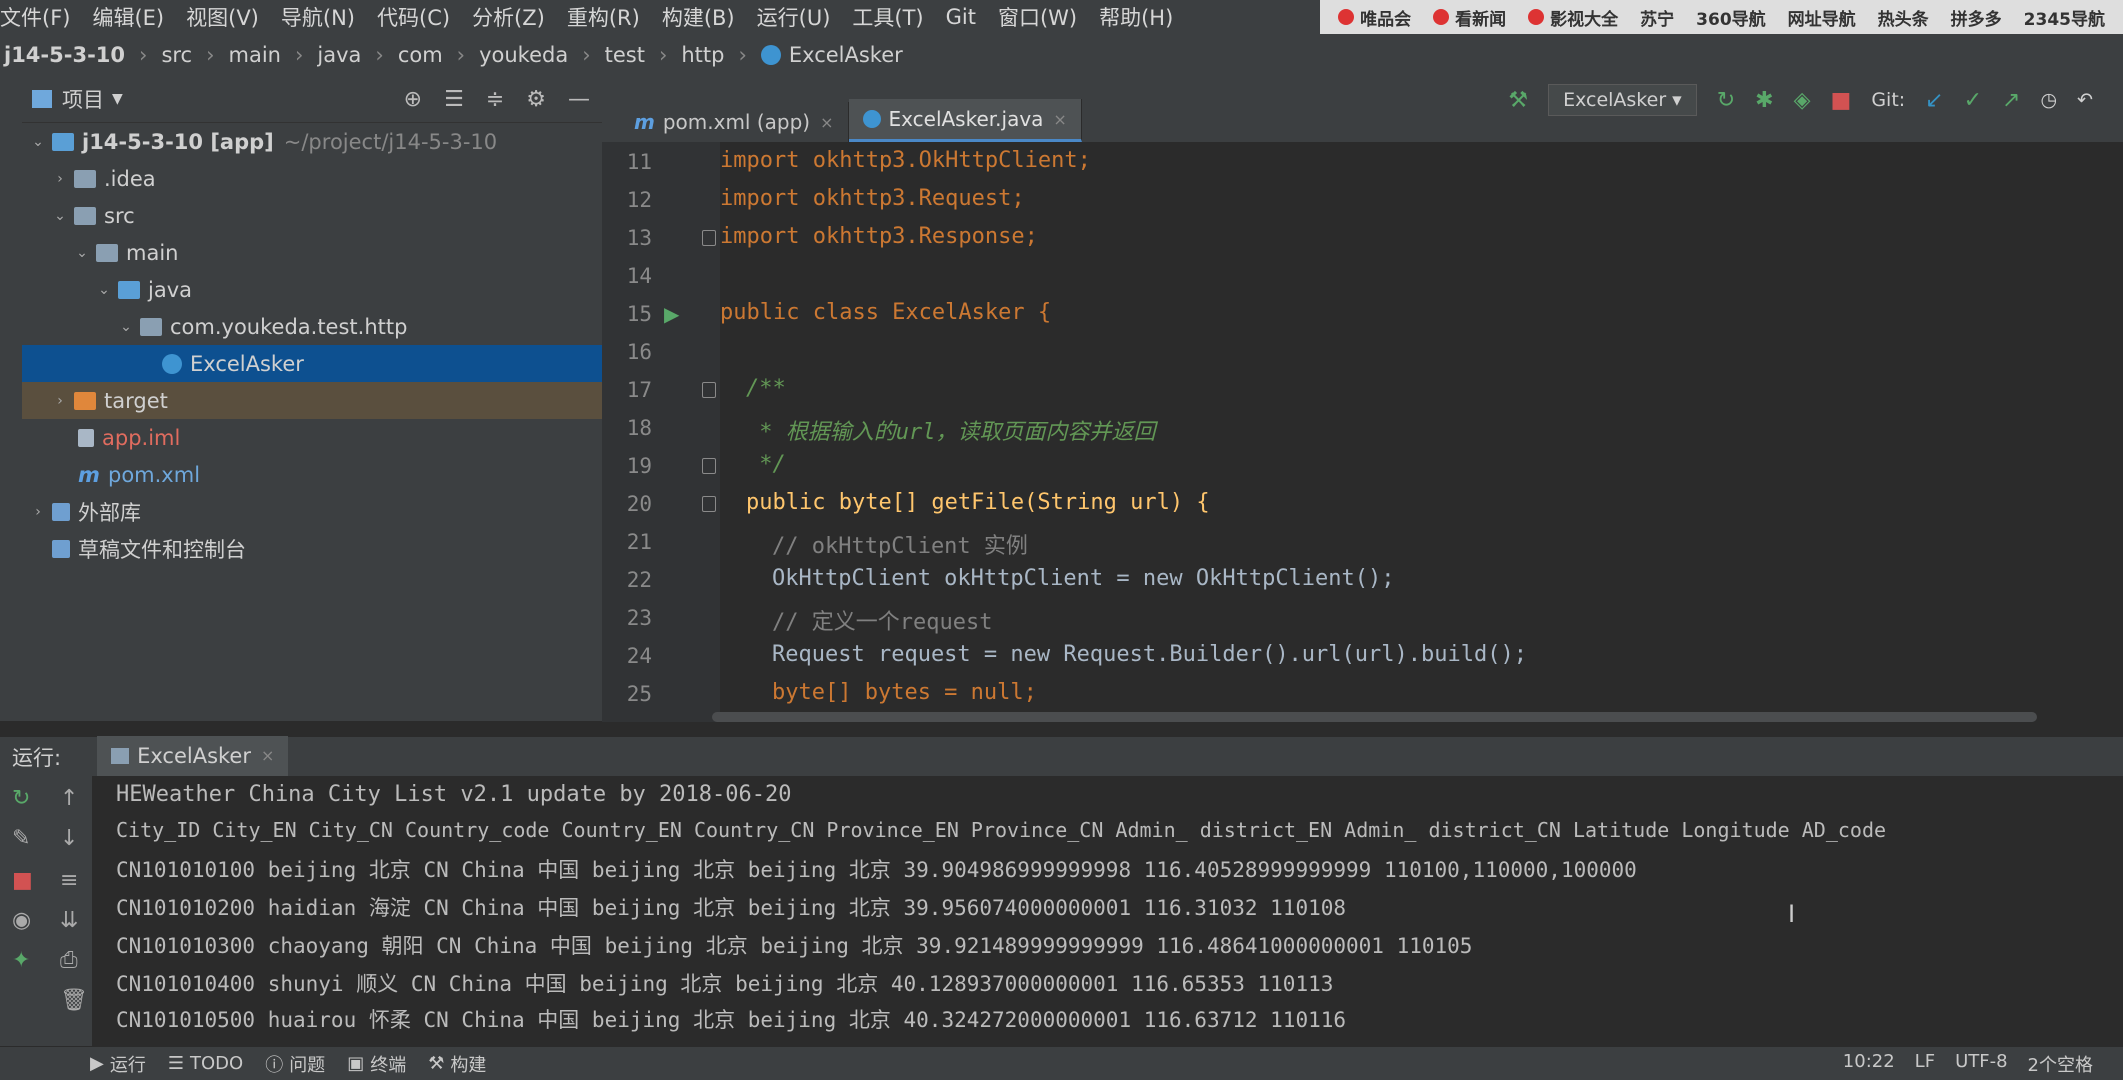  I want to click on breadcrumb-project: j14-5-3-10, so click(64, 55).